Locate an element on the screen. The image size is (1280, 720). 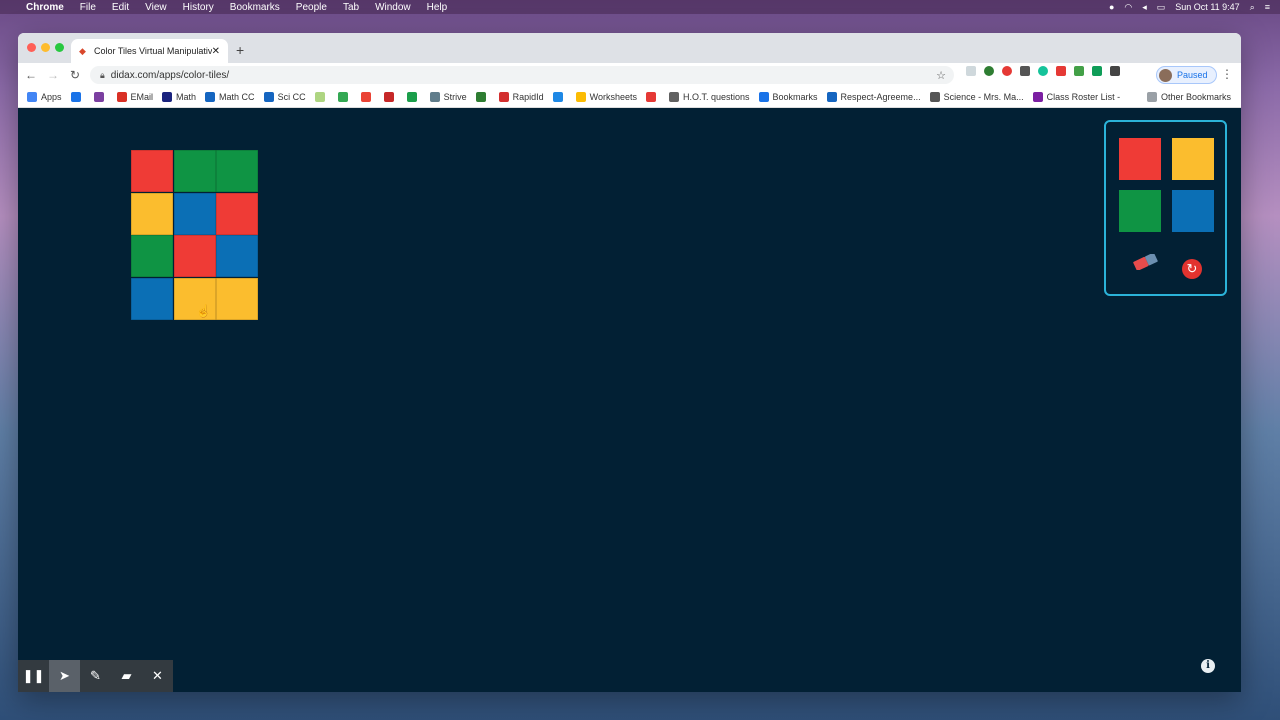
bookmark-worksheets: Worksheets is located at coordinates (606, 97).